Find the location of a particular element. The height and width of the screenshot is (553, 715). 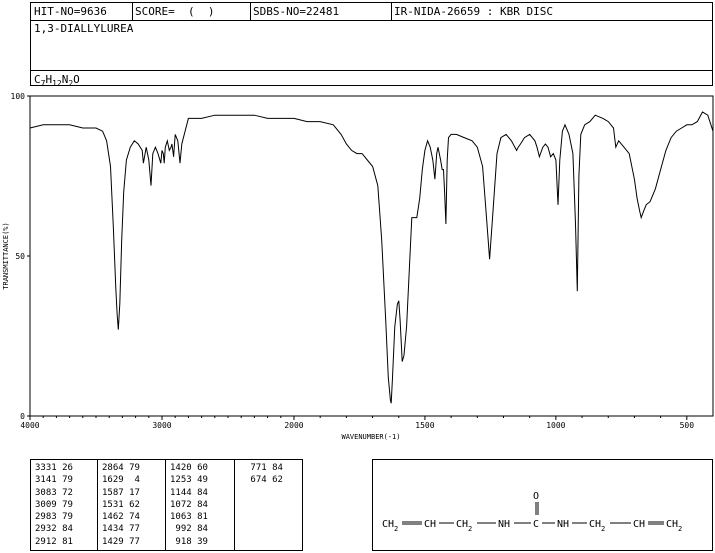

x-tick-label: 1500 is located at coordinates (424, 425).